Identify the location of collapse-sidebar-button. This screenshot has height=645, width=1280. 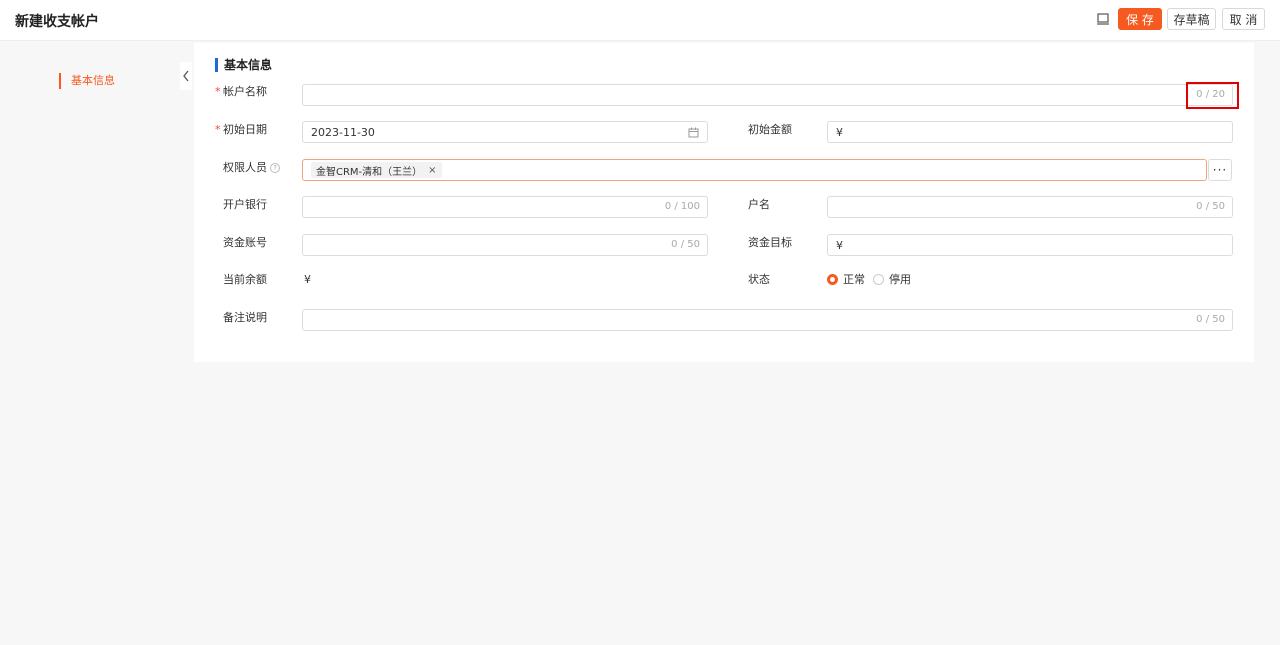
(186, 76).